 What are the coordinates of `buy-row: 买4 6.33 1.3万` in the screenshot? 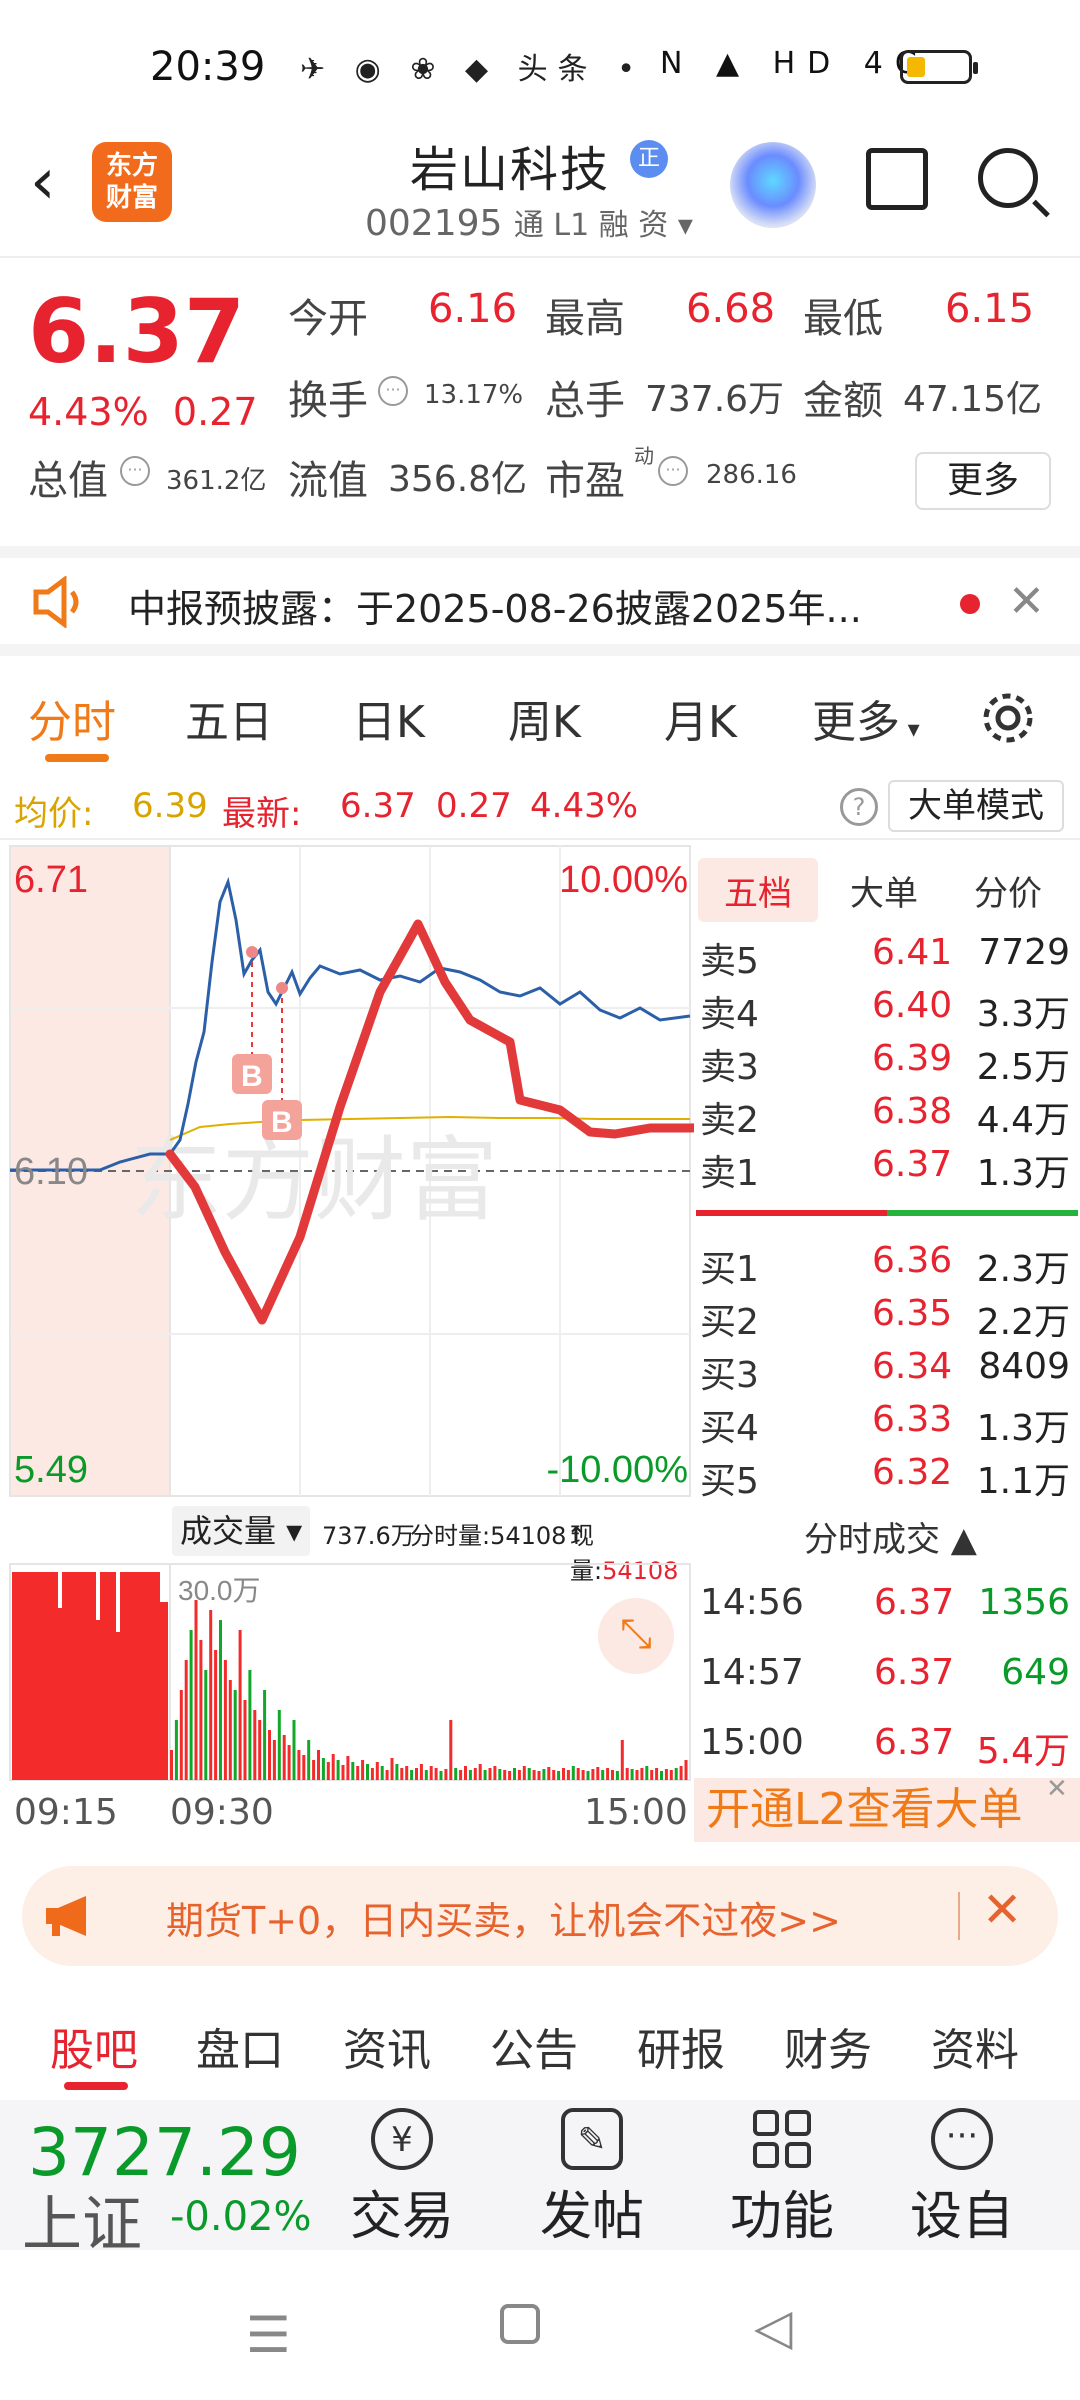 It's located at (887, 1425).